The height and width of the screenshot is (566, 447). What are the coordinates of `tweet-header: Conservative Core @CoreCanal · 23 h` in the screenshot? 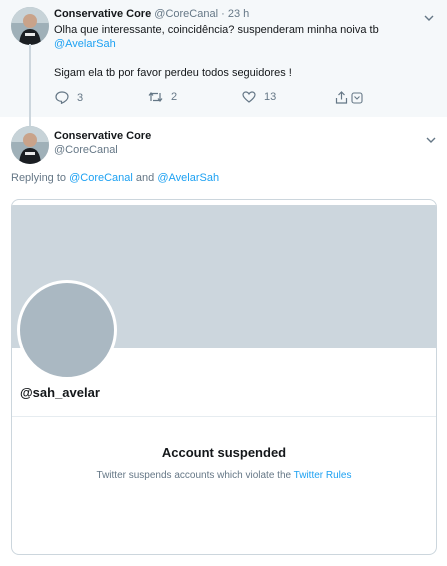 It's located at (151, 14).